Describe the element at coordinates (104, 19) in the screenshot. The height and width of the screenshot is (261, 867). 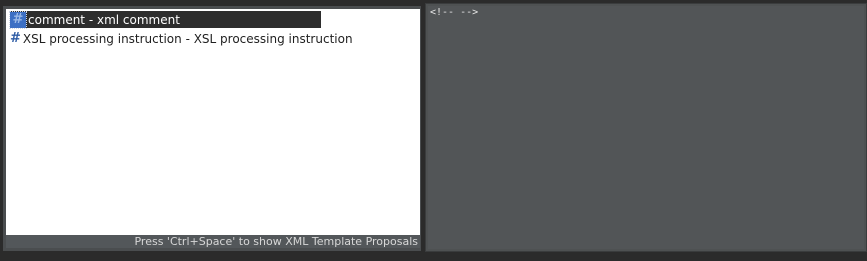
I see `proposal-label: comment - xml comment` at that location.